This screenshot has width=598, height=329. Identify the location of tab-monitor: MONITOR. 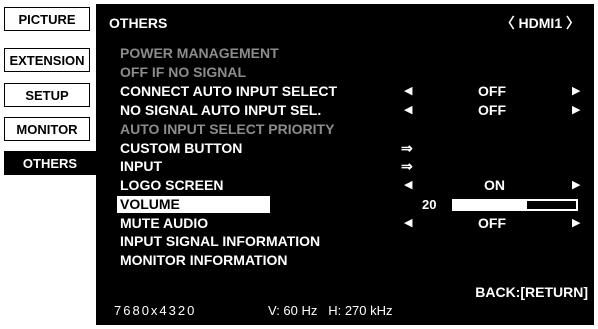
(47, 129).